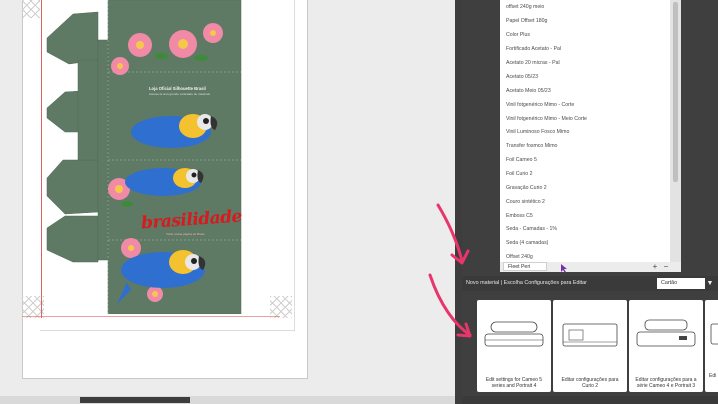 The height and width of the screenshot is (404, 718). What do you see at coordinates (590, 400) in the screenshot?
I see `panel-bottom-scrollbar` at bounding box center [590, 400].